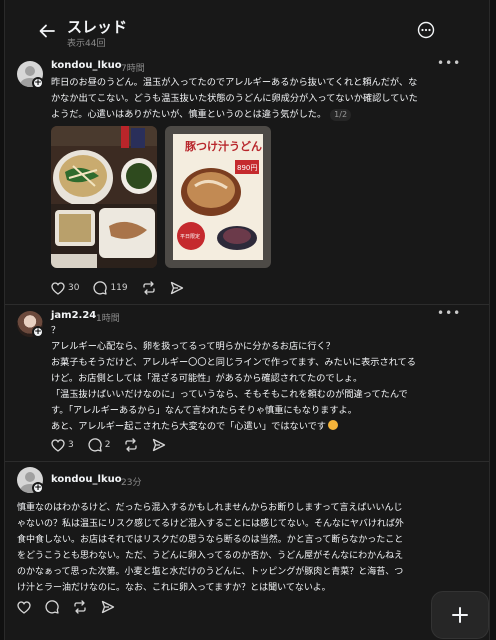  Describe the element at coordinates (107, 445) in the screenshot. I see `comment-count: 2` at that location.